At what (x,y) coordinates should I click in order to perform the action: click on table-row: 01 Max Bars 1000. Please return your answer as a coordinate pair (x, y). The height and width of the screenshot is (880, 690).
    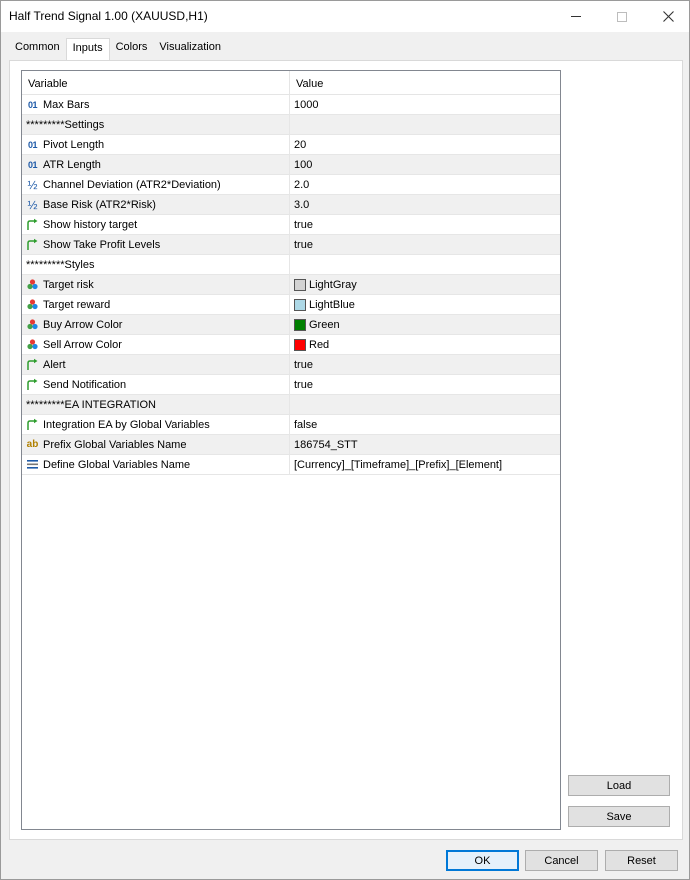
    Looking at the image, I should click on (291, 105).